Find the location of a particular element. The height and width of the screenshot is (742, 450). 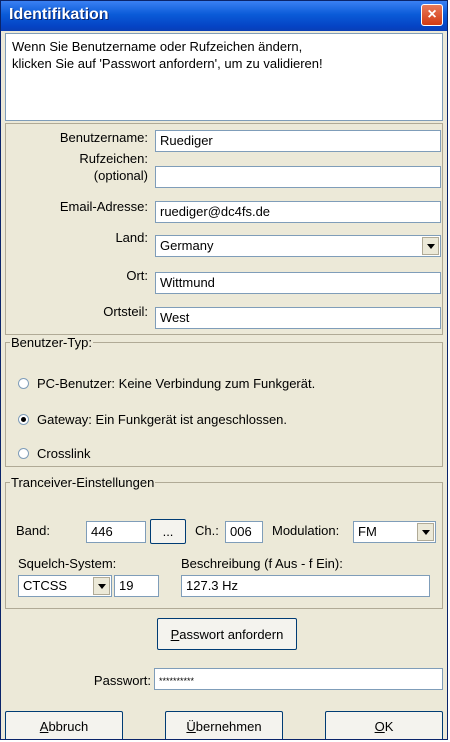

apply-text: bernehmen is located at coordinates (228, 726).